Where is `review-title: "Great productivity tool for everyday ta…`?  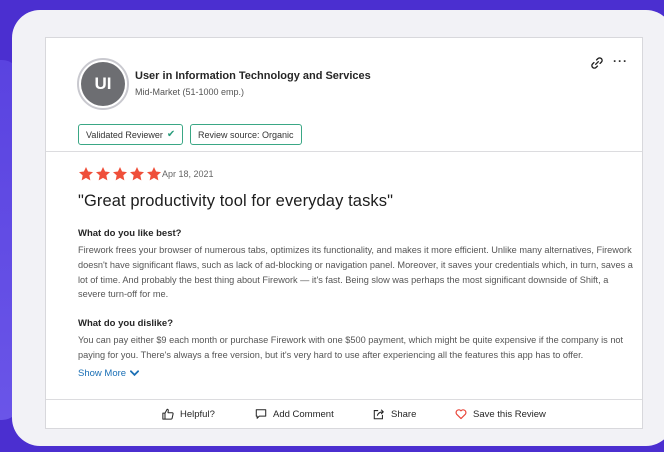 review-title: "Great productivity tool for everyday ta… is located at coordinates (236, 201).